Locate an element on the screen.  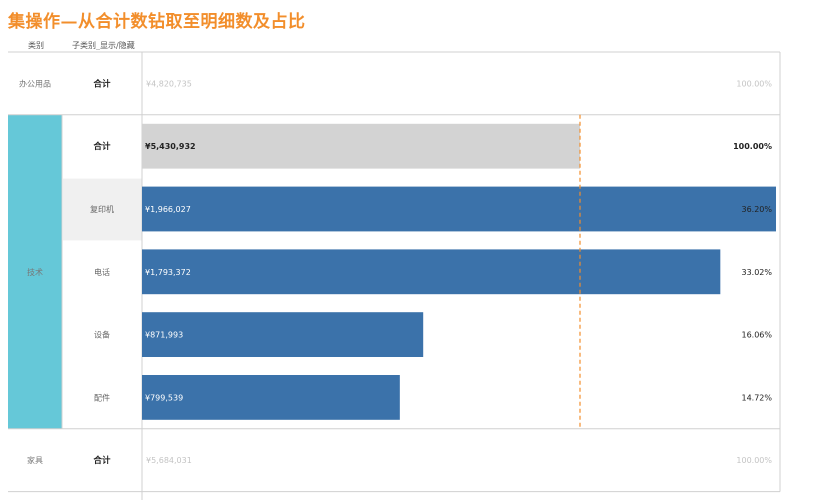
percent-label: 33.02% is located at coordinates (756, 272).